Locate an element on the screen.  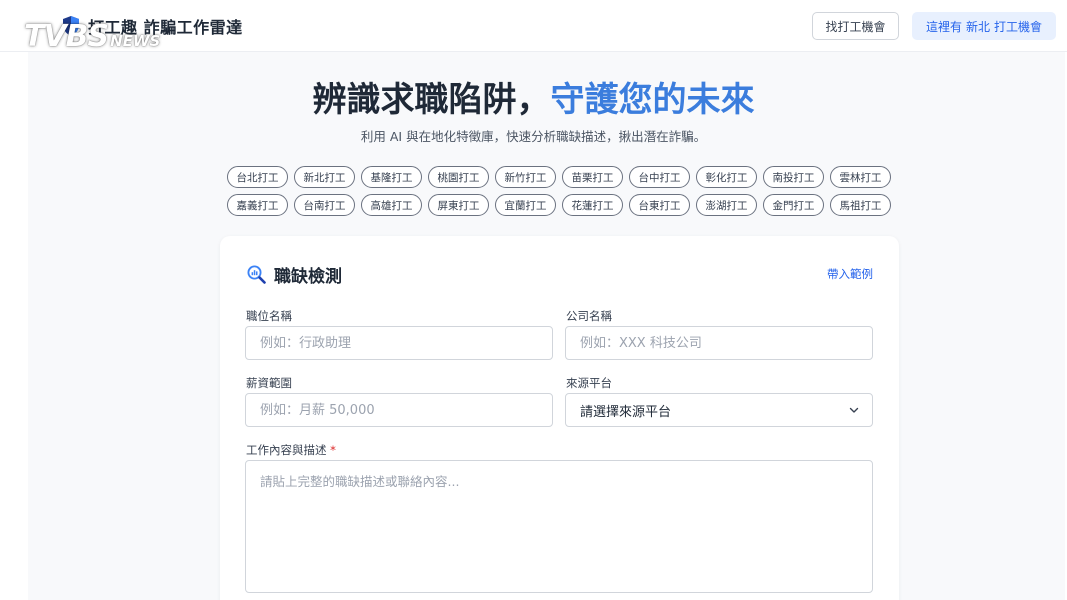
salary-label: 薪資範圍 is located at coordinates (269, 383).